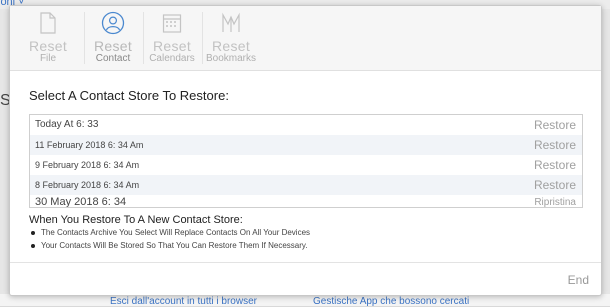 The width and height of the screenshot is (610, 307). What do you see at coordinates (306, 201) in the screenshot?
I see `archive-row: 30 May 2018 6: 34 Ripristina` at bounding box center [306, 201].